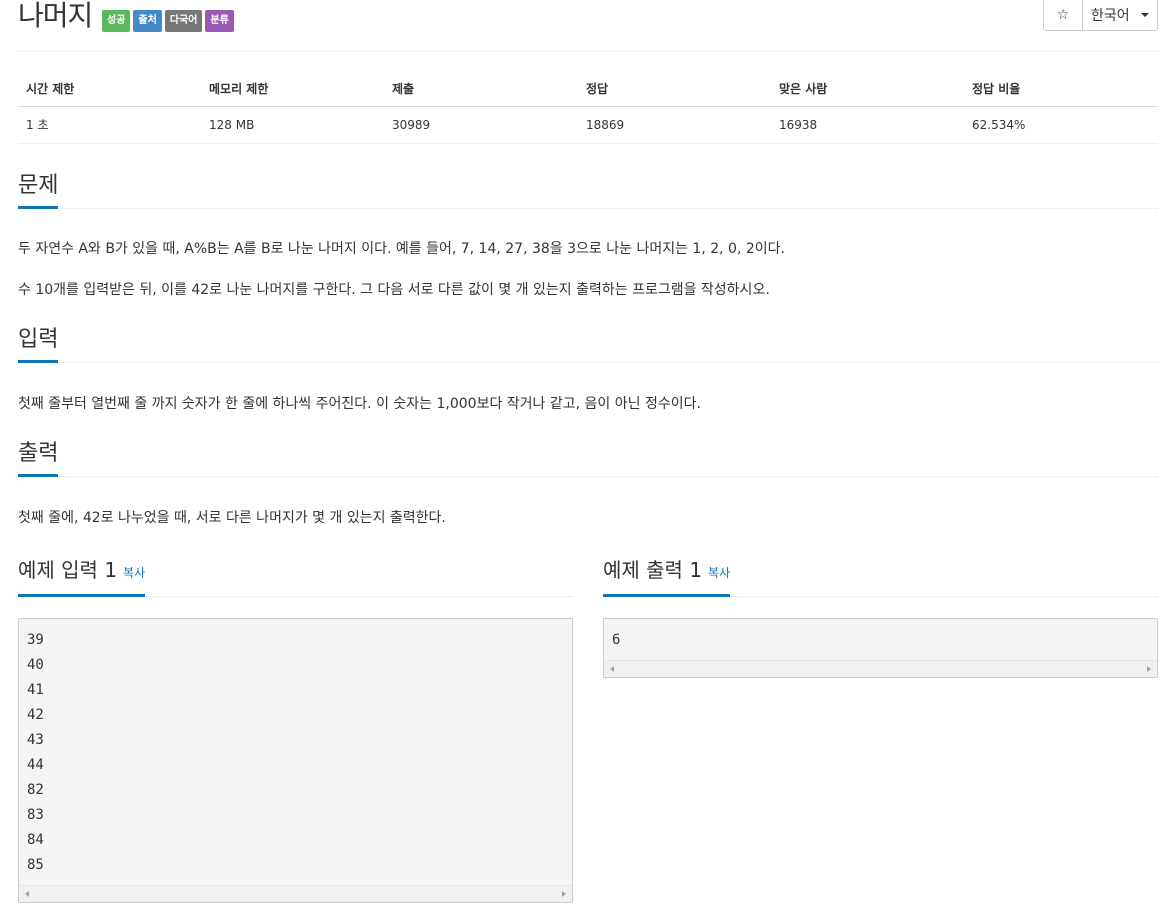 This screenshot has height=912, width=1166. I want to click on header-memory-limit: 메모리 제한, so click(292, 89).